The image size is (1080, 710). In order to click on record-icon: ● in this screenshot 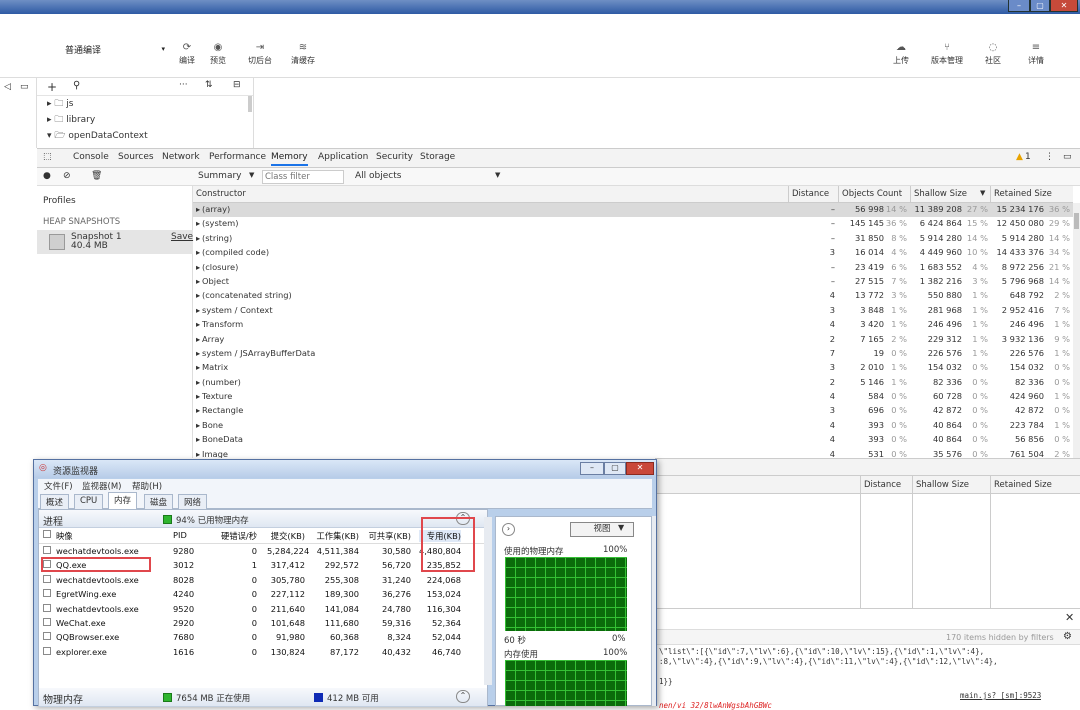, I will do `click(47, 176)`.